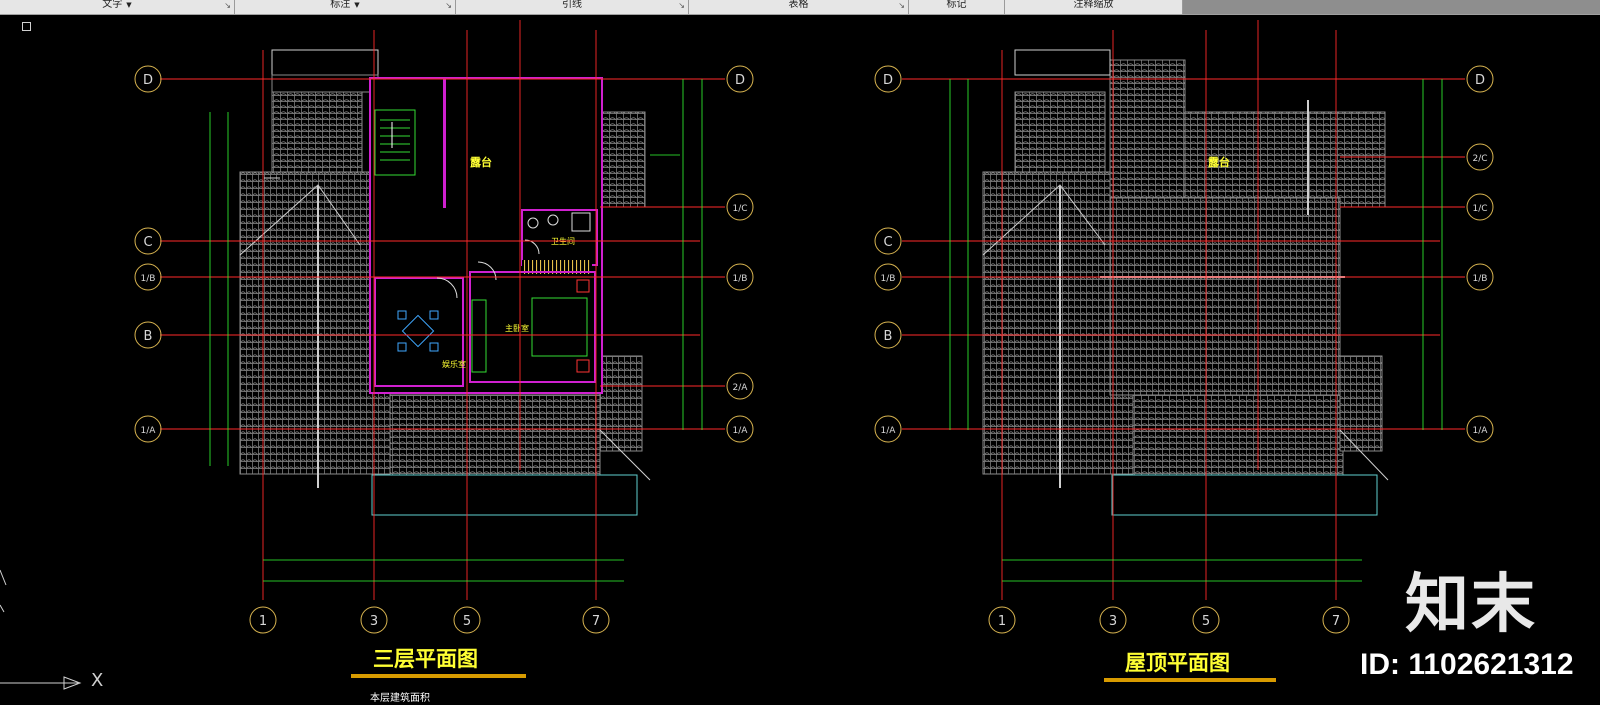 This screenshot has height=705, width=1600. Describe the element at coordinates (1177, 663) in the screenshot. I see `right-plan-title: 屋顶平面图` at that location.